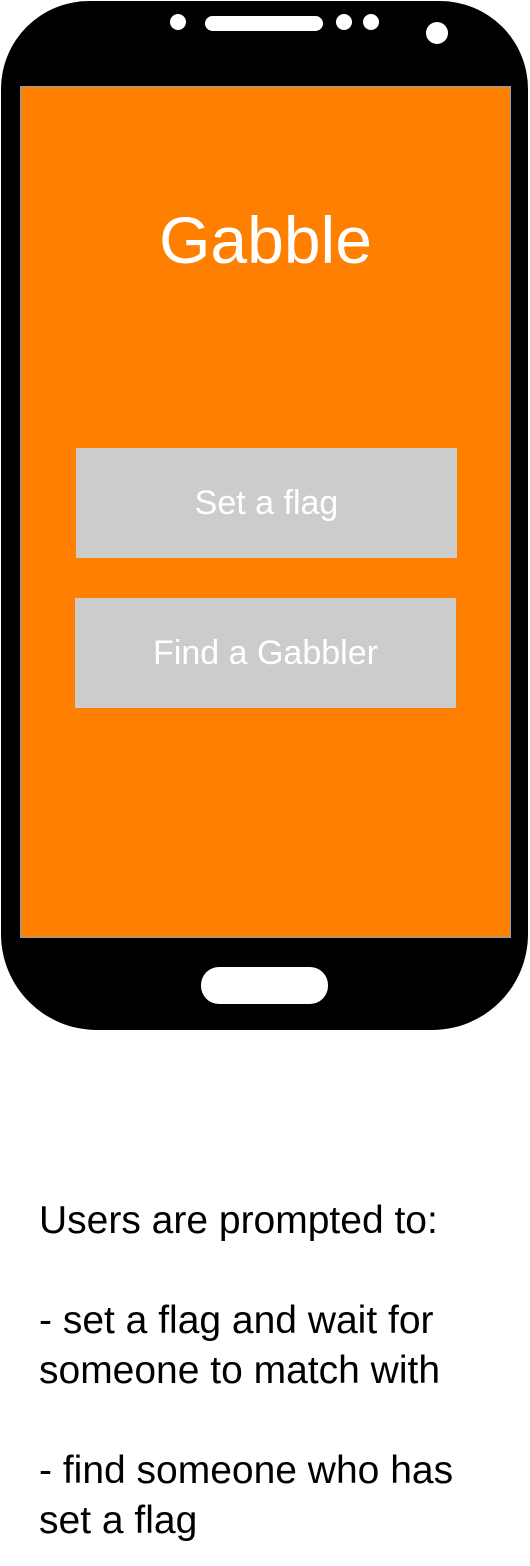  I want to click on light-sensor-dot, so click(371, 22).